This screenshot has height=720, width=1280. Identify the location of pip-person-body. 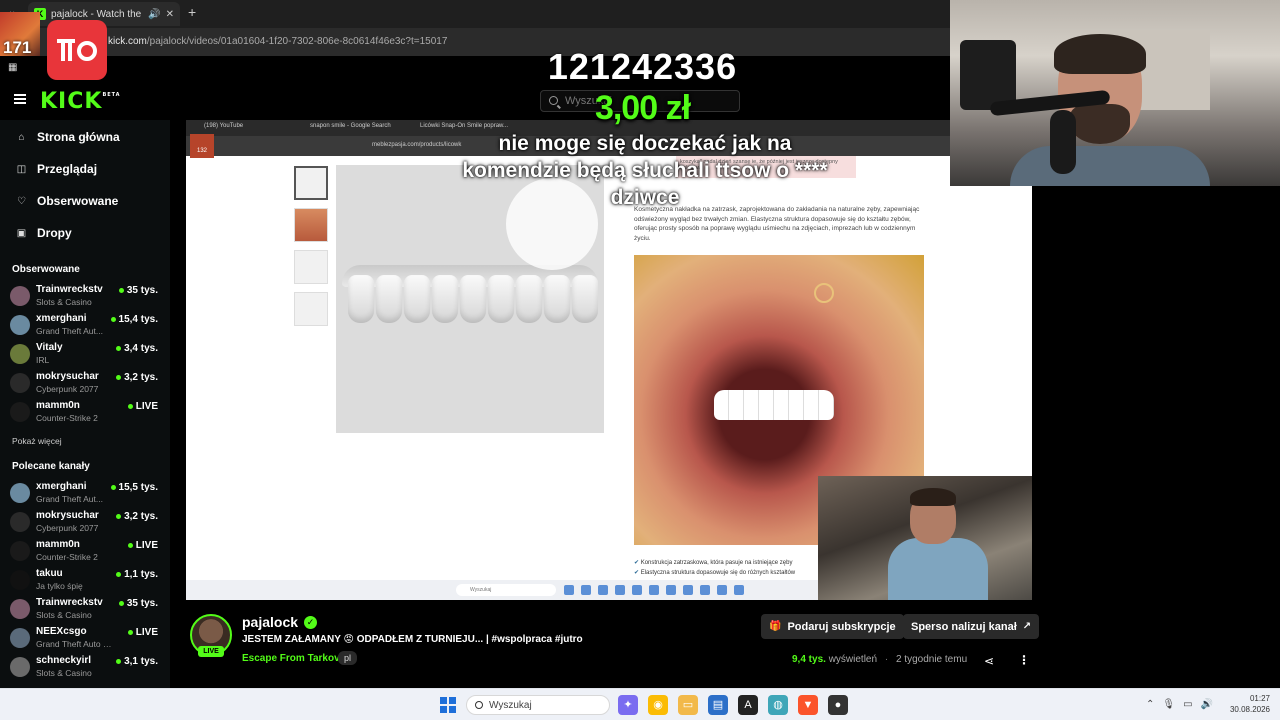
(938, 569).